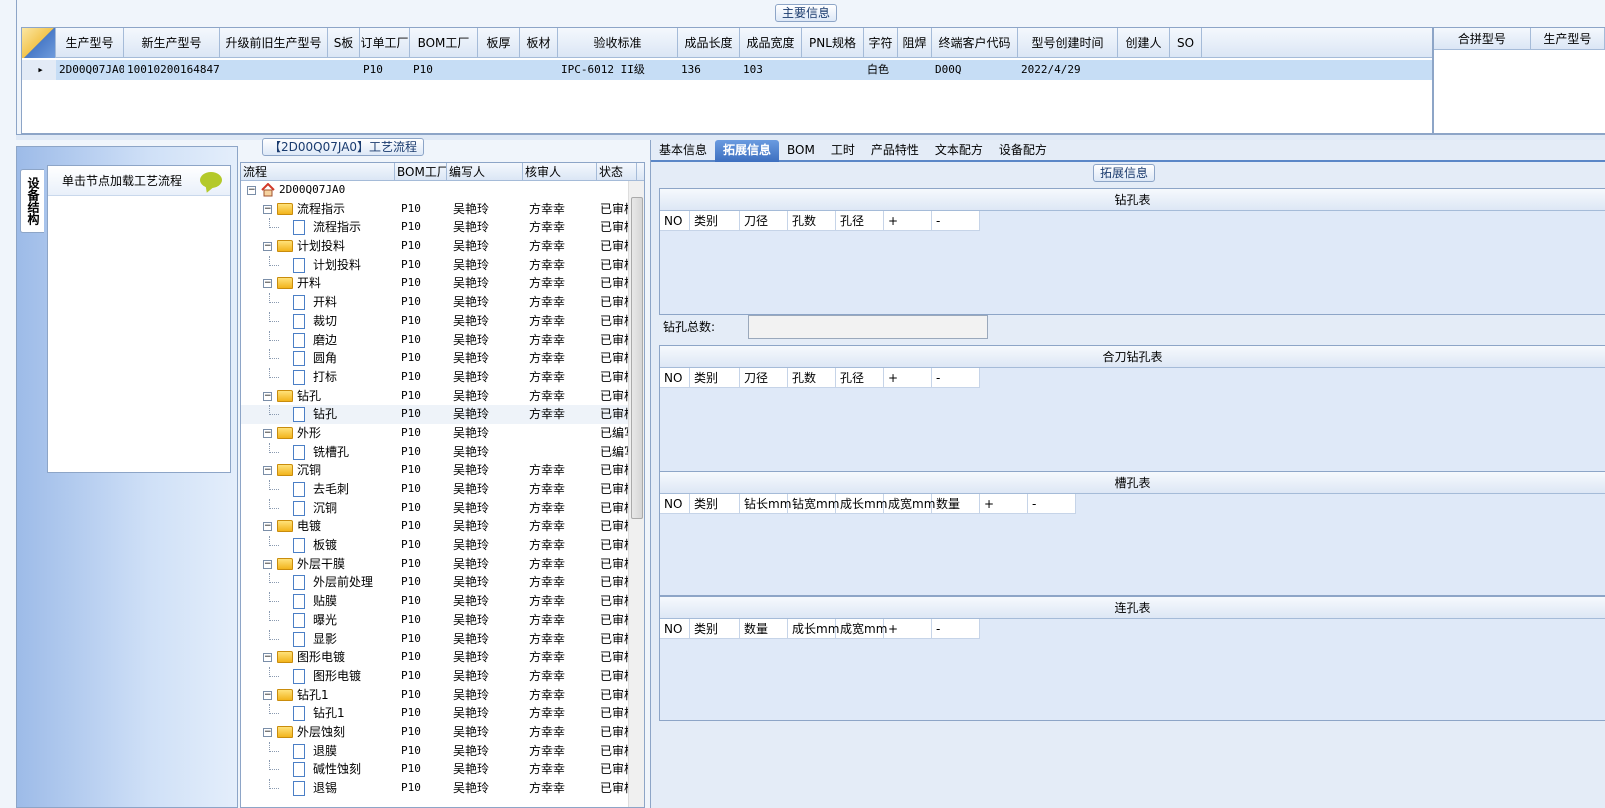 The width and height of the screenshot is (1605, 808). Describe the element at coordinates (956, 378) in the screenshot. I see `remove-row-button: -` at that location.